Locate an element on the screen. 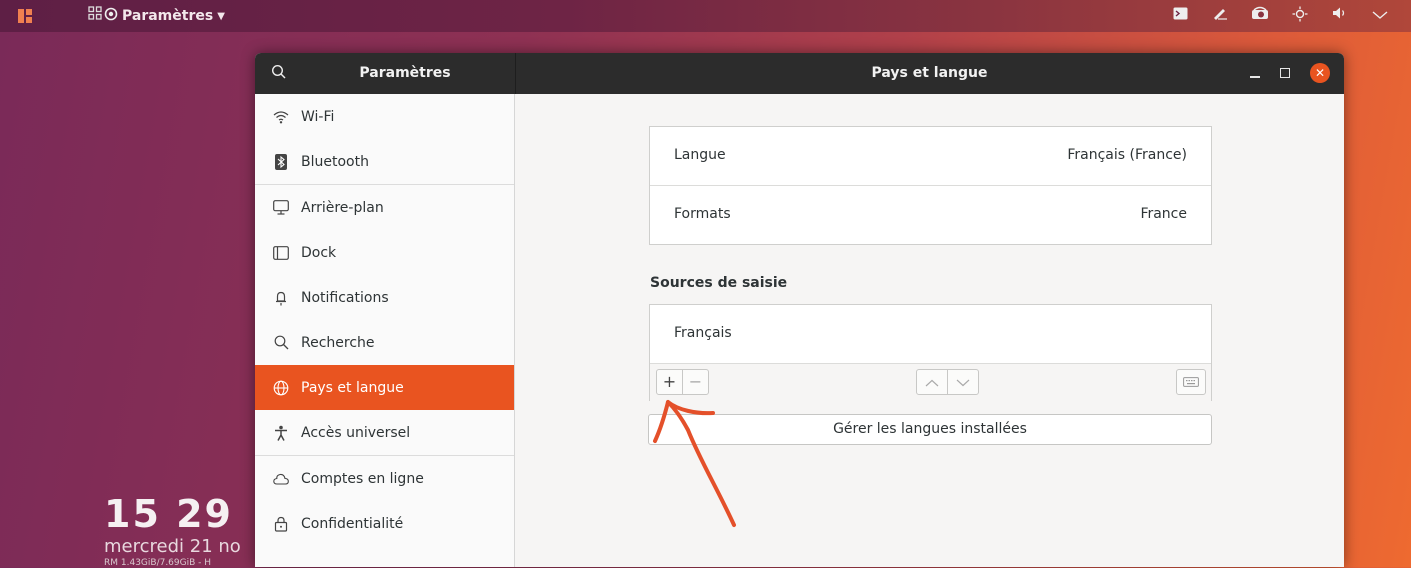 The width and height of the screenshot is (1411, 568). sidebar-item-accessibility: Accès universel is located at coordinates (384, 433).